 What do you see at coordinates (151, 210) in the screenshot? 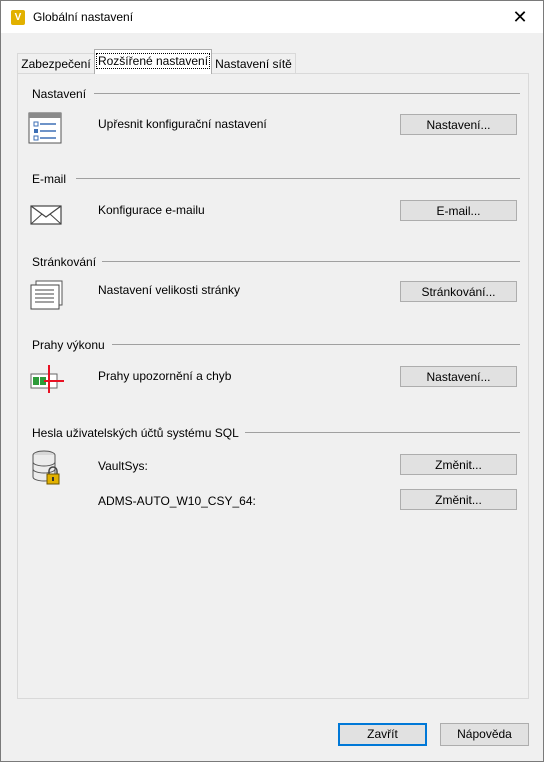
I see `email-config-label: Konfigurace e-mailu` at bounding box center [151, 210].